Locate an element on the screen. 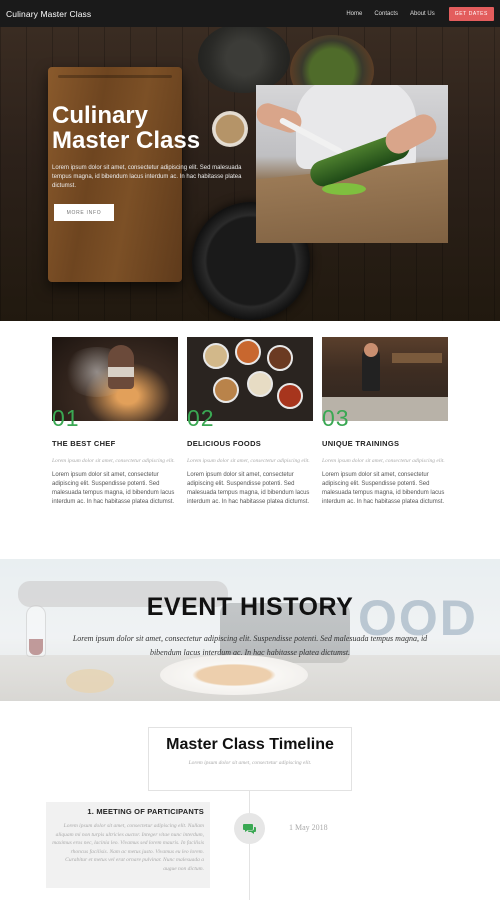 This screenshot has height=900, width=500. timeline-item-title: 1. MEETING OF PARTICIPANTS is located at coordinates (145, 811).